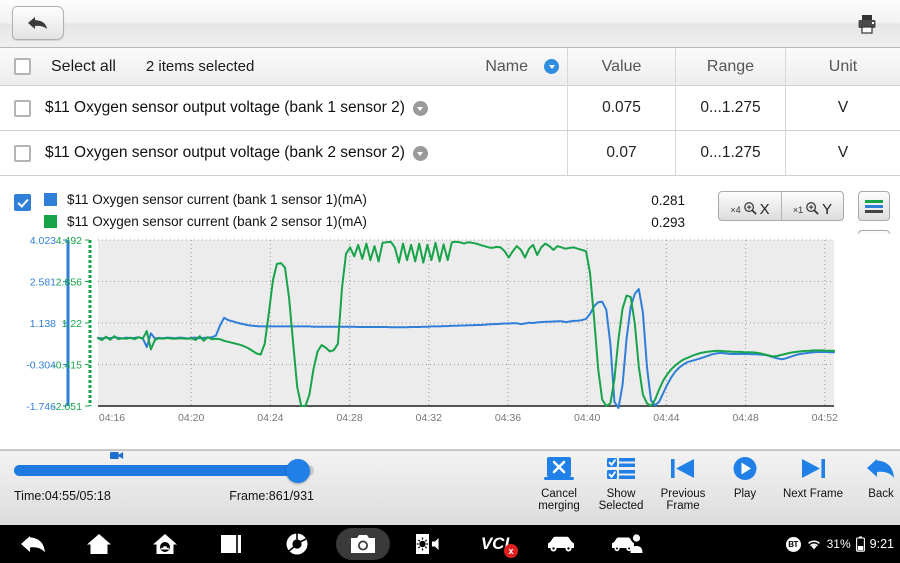 The height and width of the screenshot is (563, 900). I want to click on skip-next-icon, so click(813, 468).